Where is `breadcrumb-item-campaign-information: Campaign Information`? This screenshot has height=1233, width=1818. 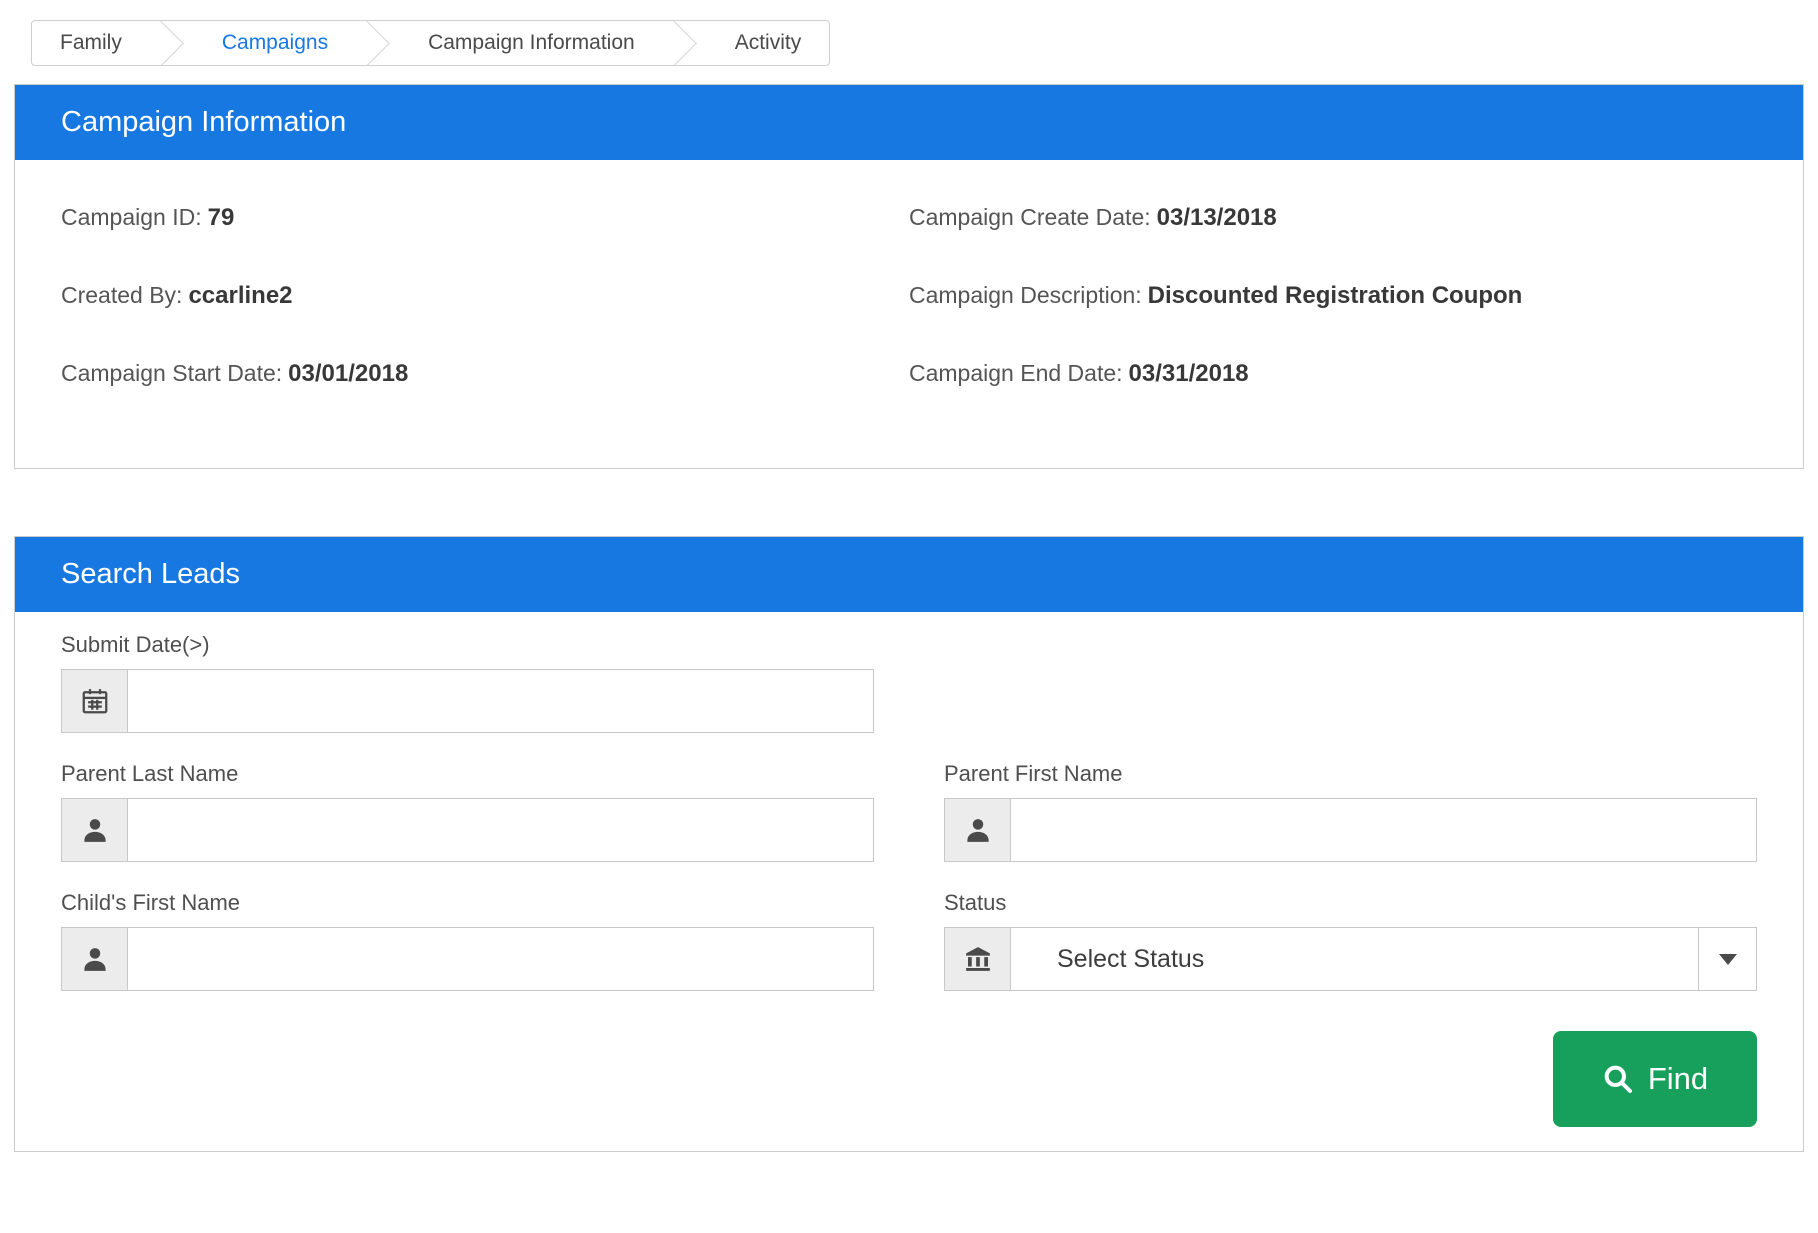
breadcrumb-item-campaign-information: Campaign Information is located at coordinates (531, 43).